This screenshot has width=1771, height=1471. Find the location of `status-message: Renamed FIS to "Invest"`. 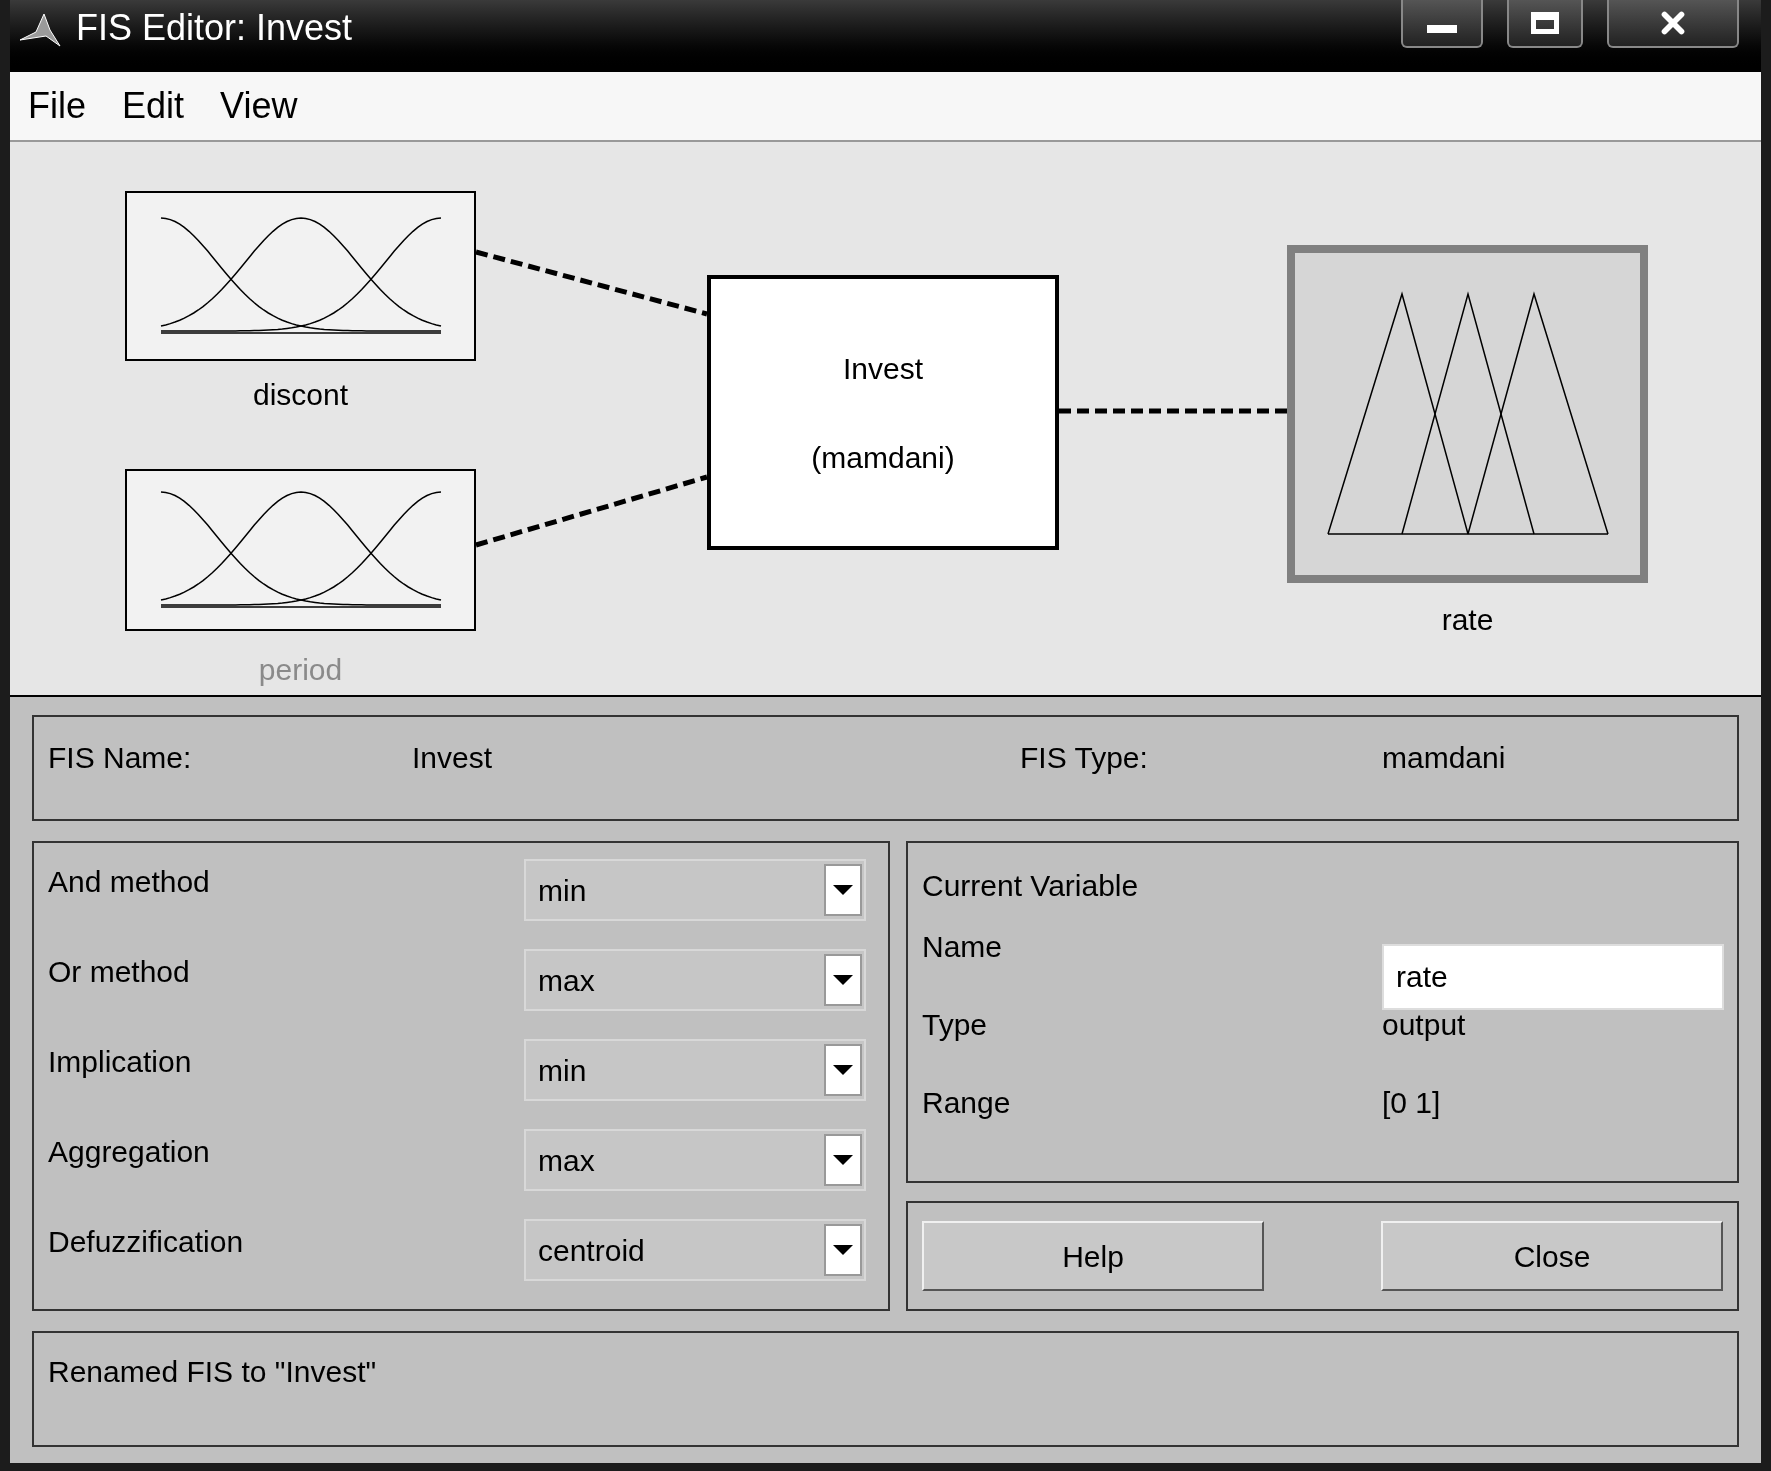

status-message: Renamed FIS to "Invest" is located at coordinates (212, 1371).